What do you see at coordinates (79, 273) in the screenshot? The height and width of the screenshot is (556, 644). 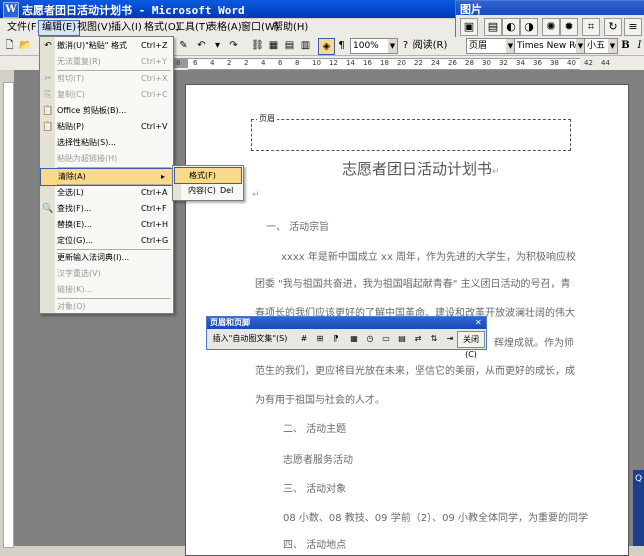 I see `edit-menu-item-label: 汉字重选(V)` at bounding box center [79, 273].